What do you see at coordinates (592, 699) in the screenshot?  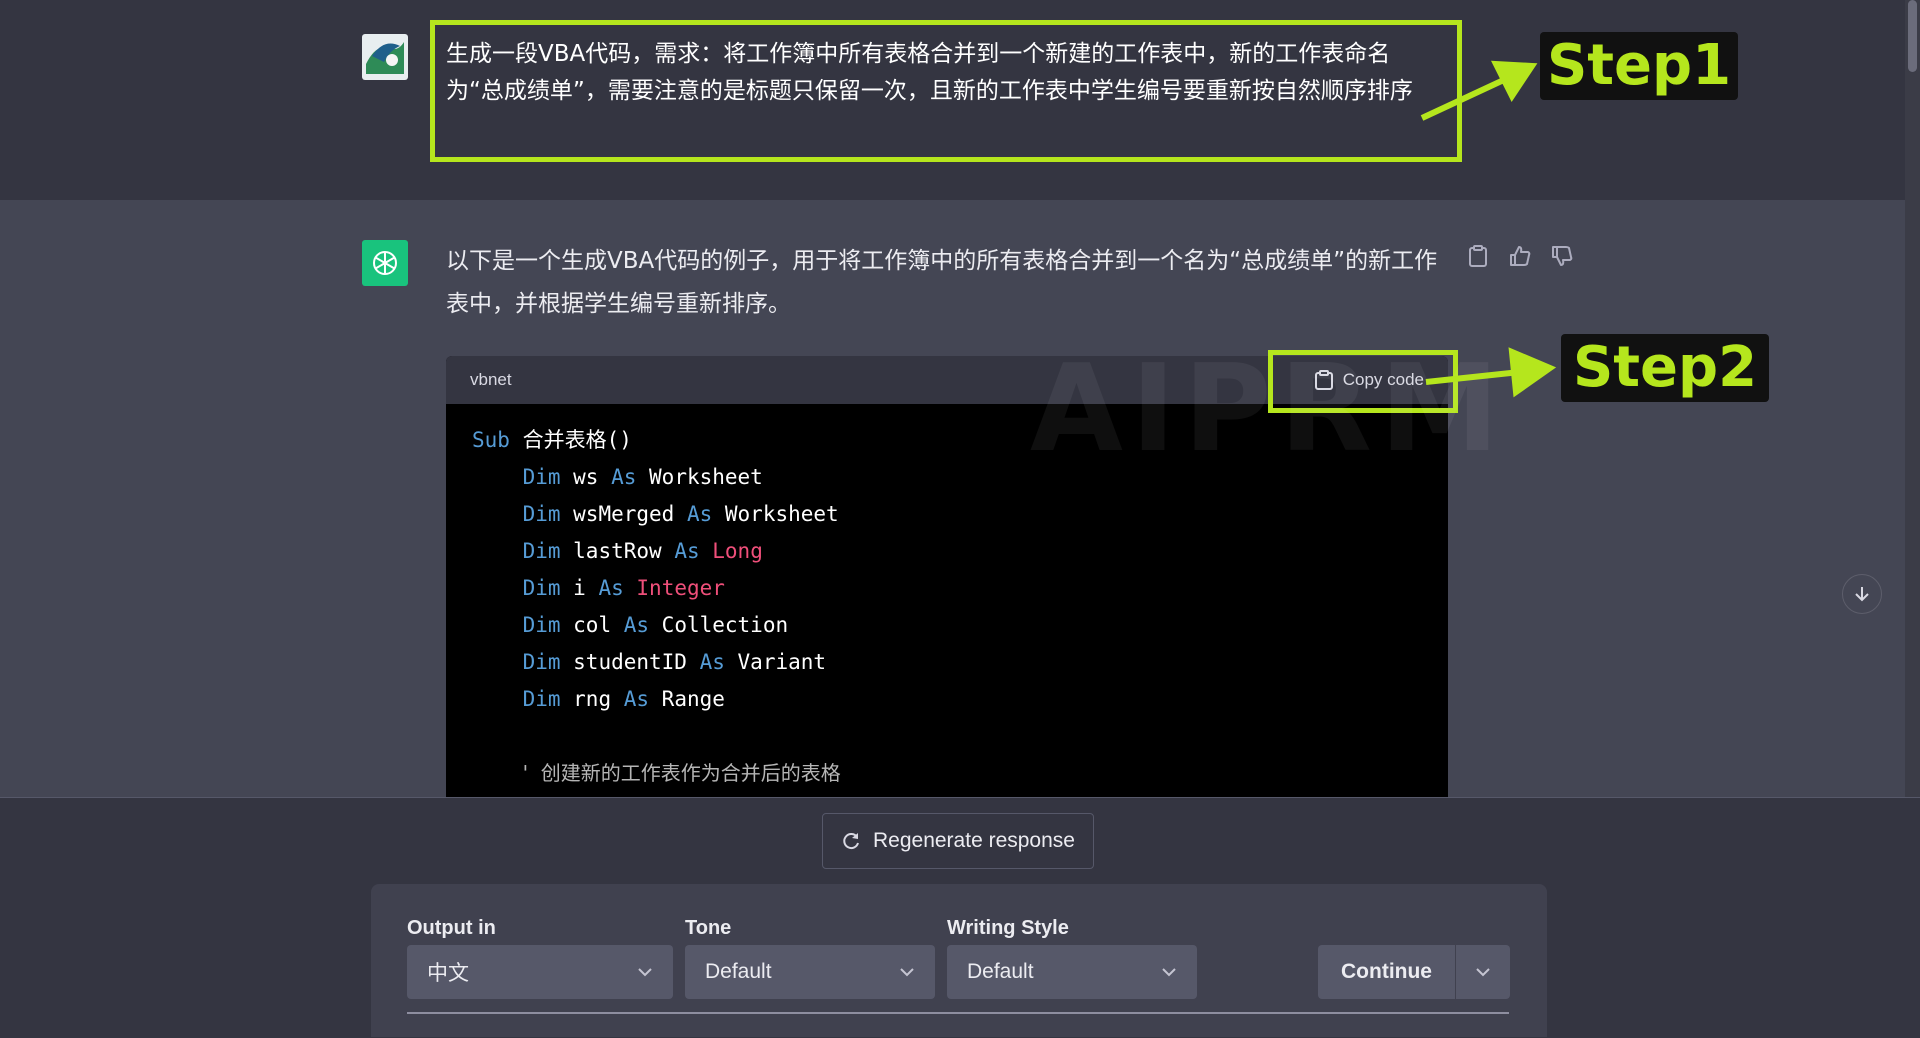 I see `code-token: rng` at bounding box center [592, 699].